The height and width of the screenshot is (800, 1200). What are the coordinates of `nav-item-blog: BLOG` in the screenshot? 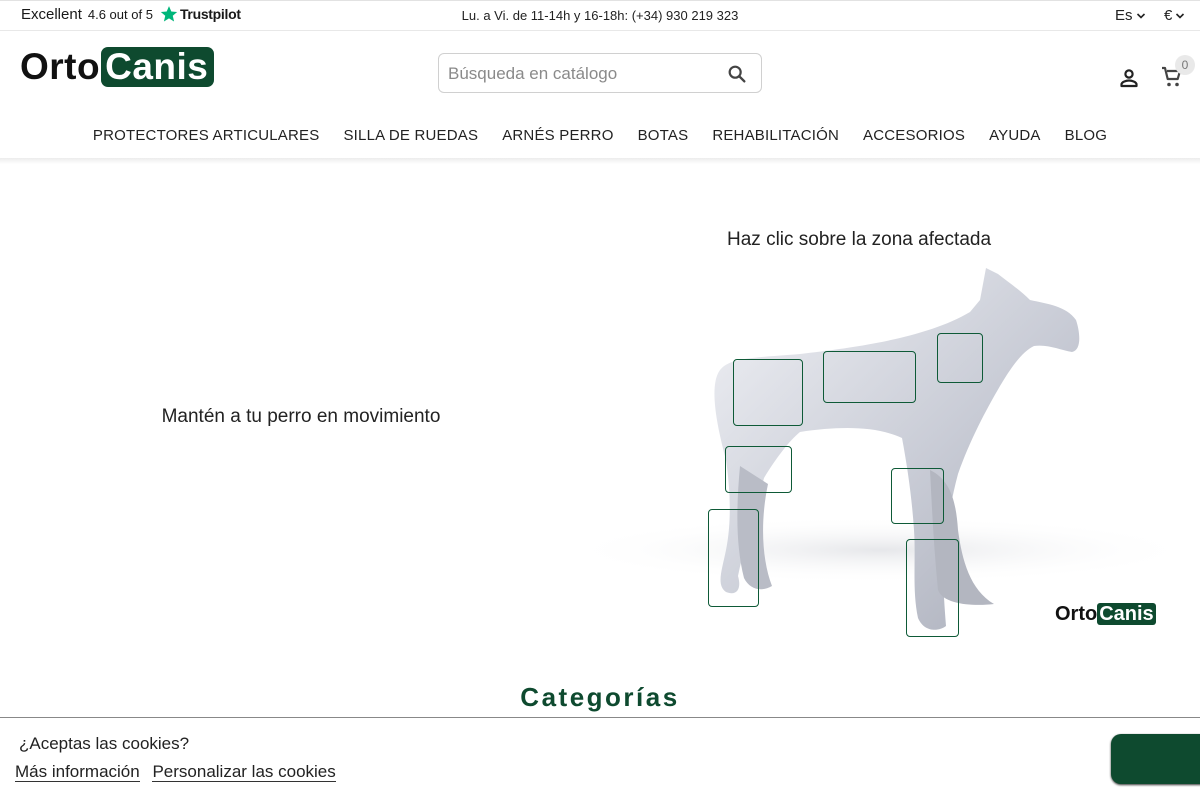 It's located at (1086, 141).